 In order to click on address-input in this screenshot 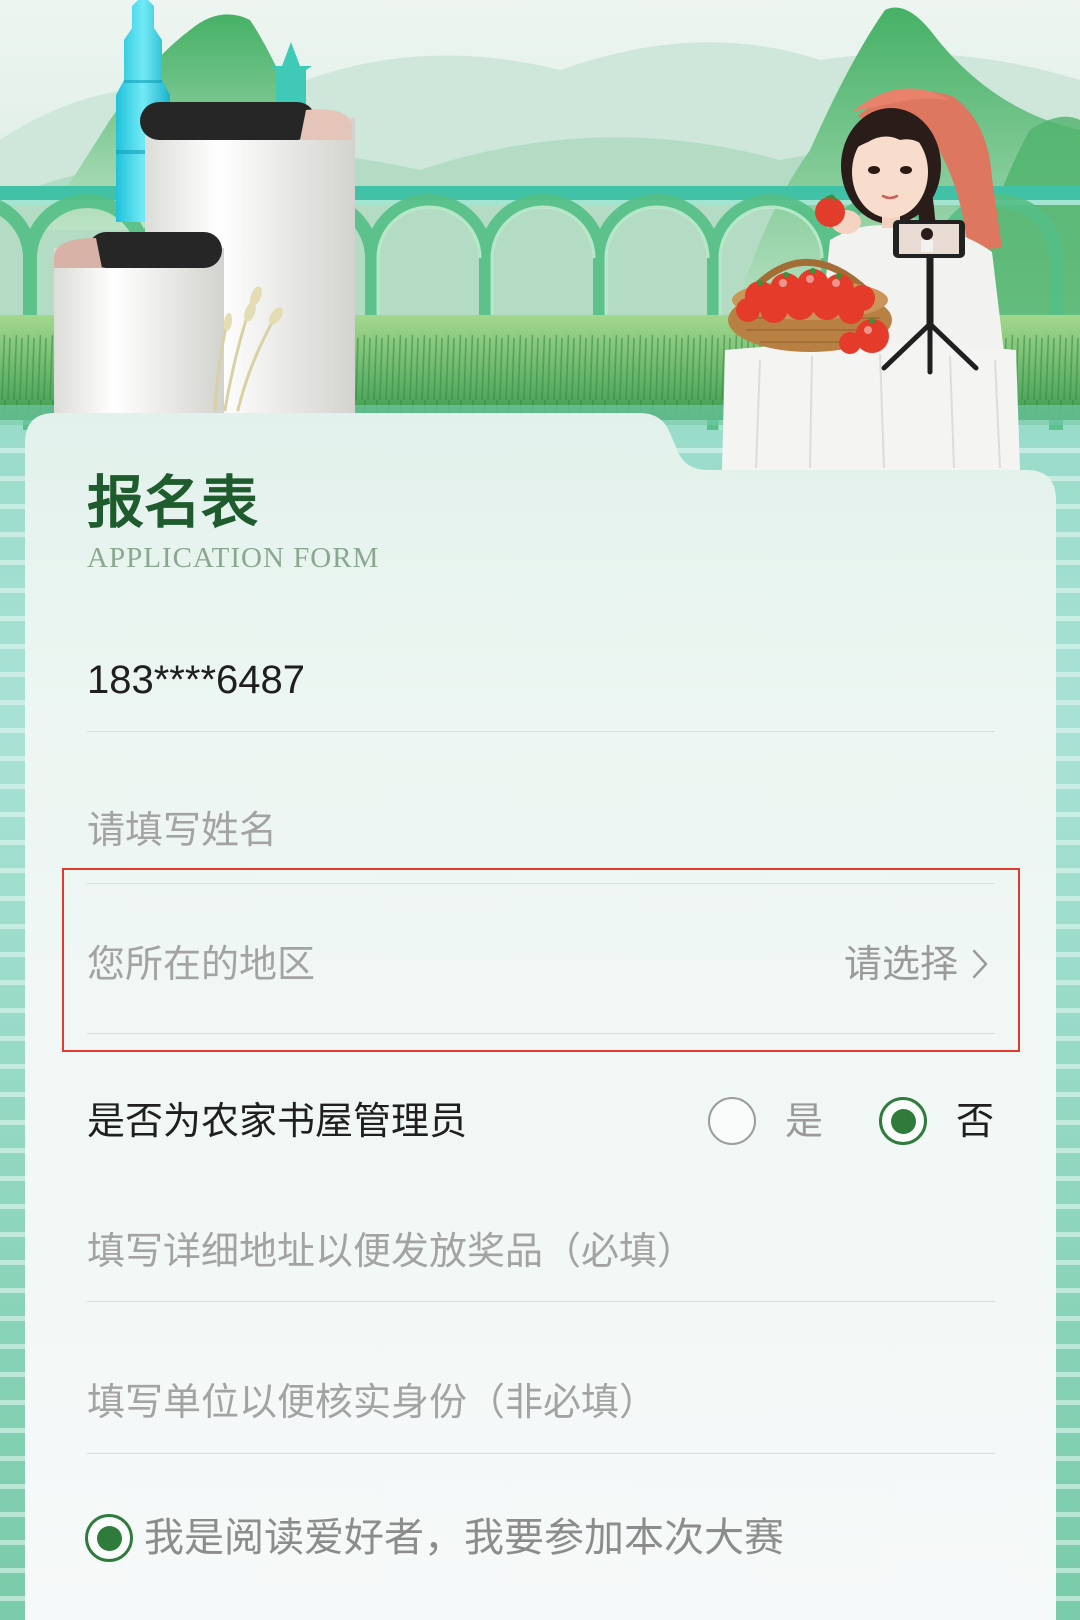, I will do `click(541, 1251)`.